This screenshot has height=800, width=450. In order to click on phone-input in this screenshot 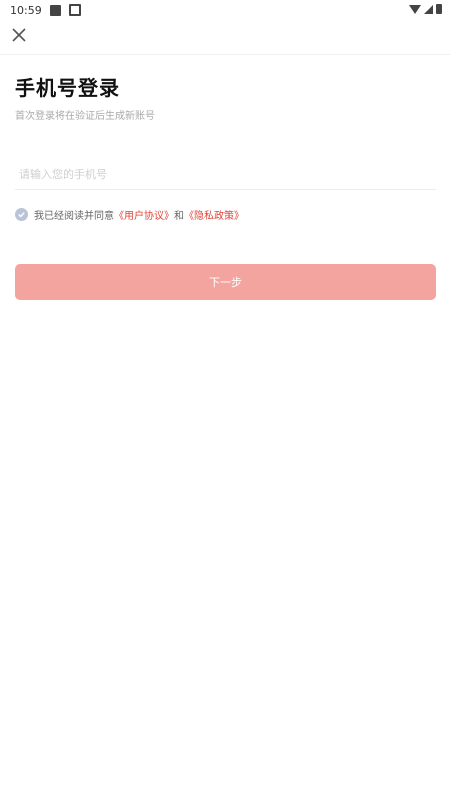, I will do `click(225, 175)`.